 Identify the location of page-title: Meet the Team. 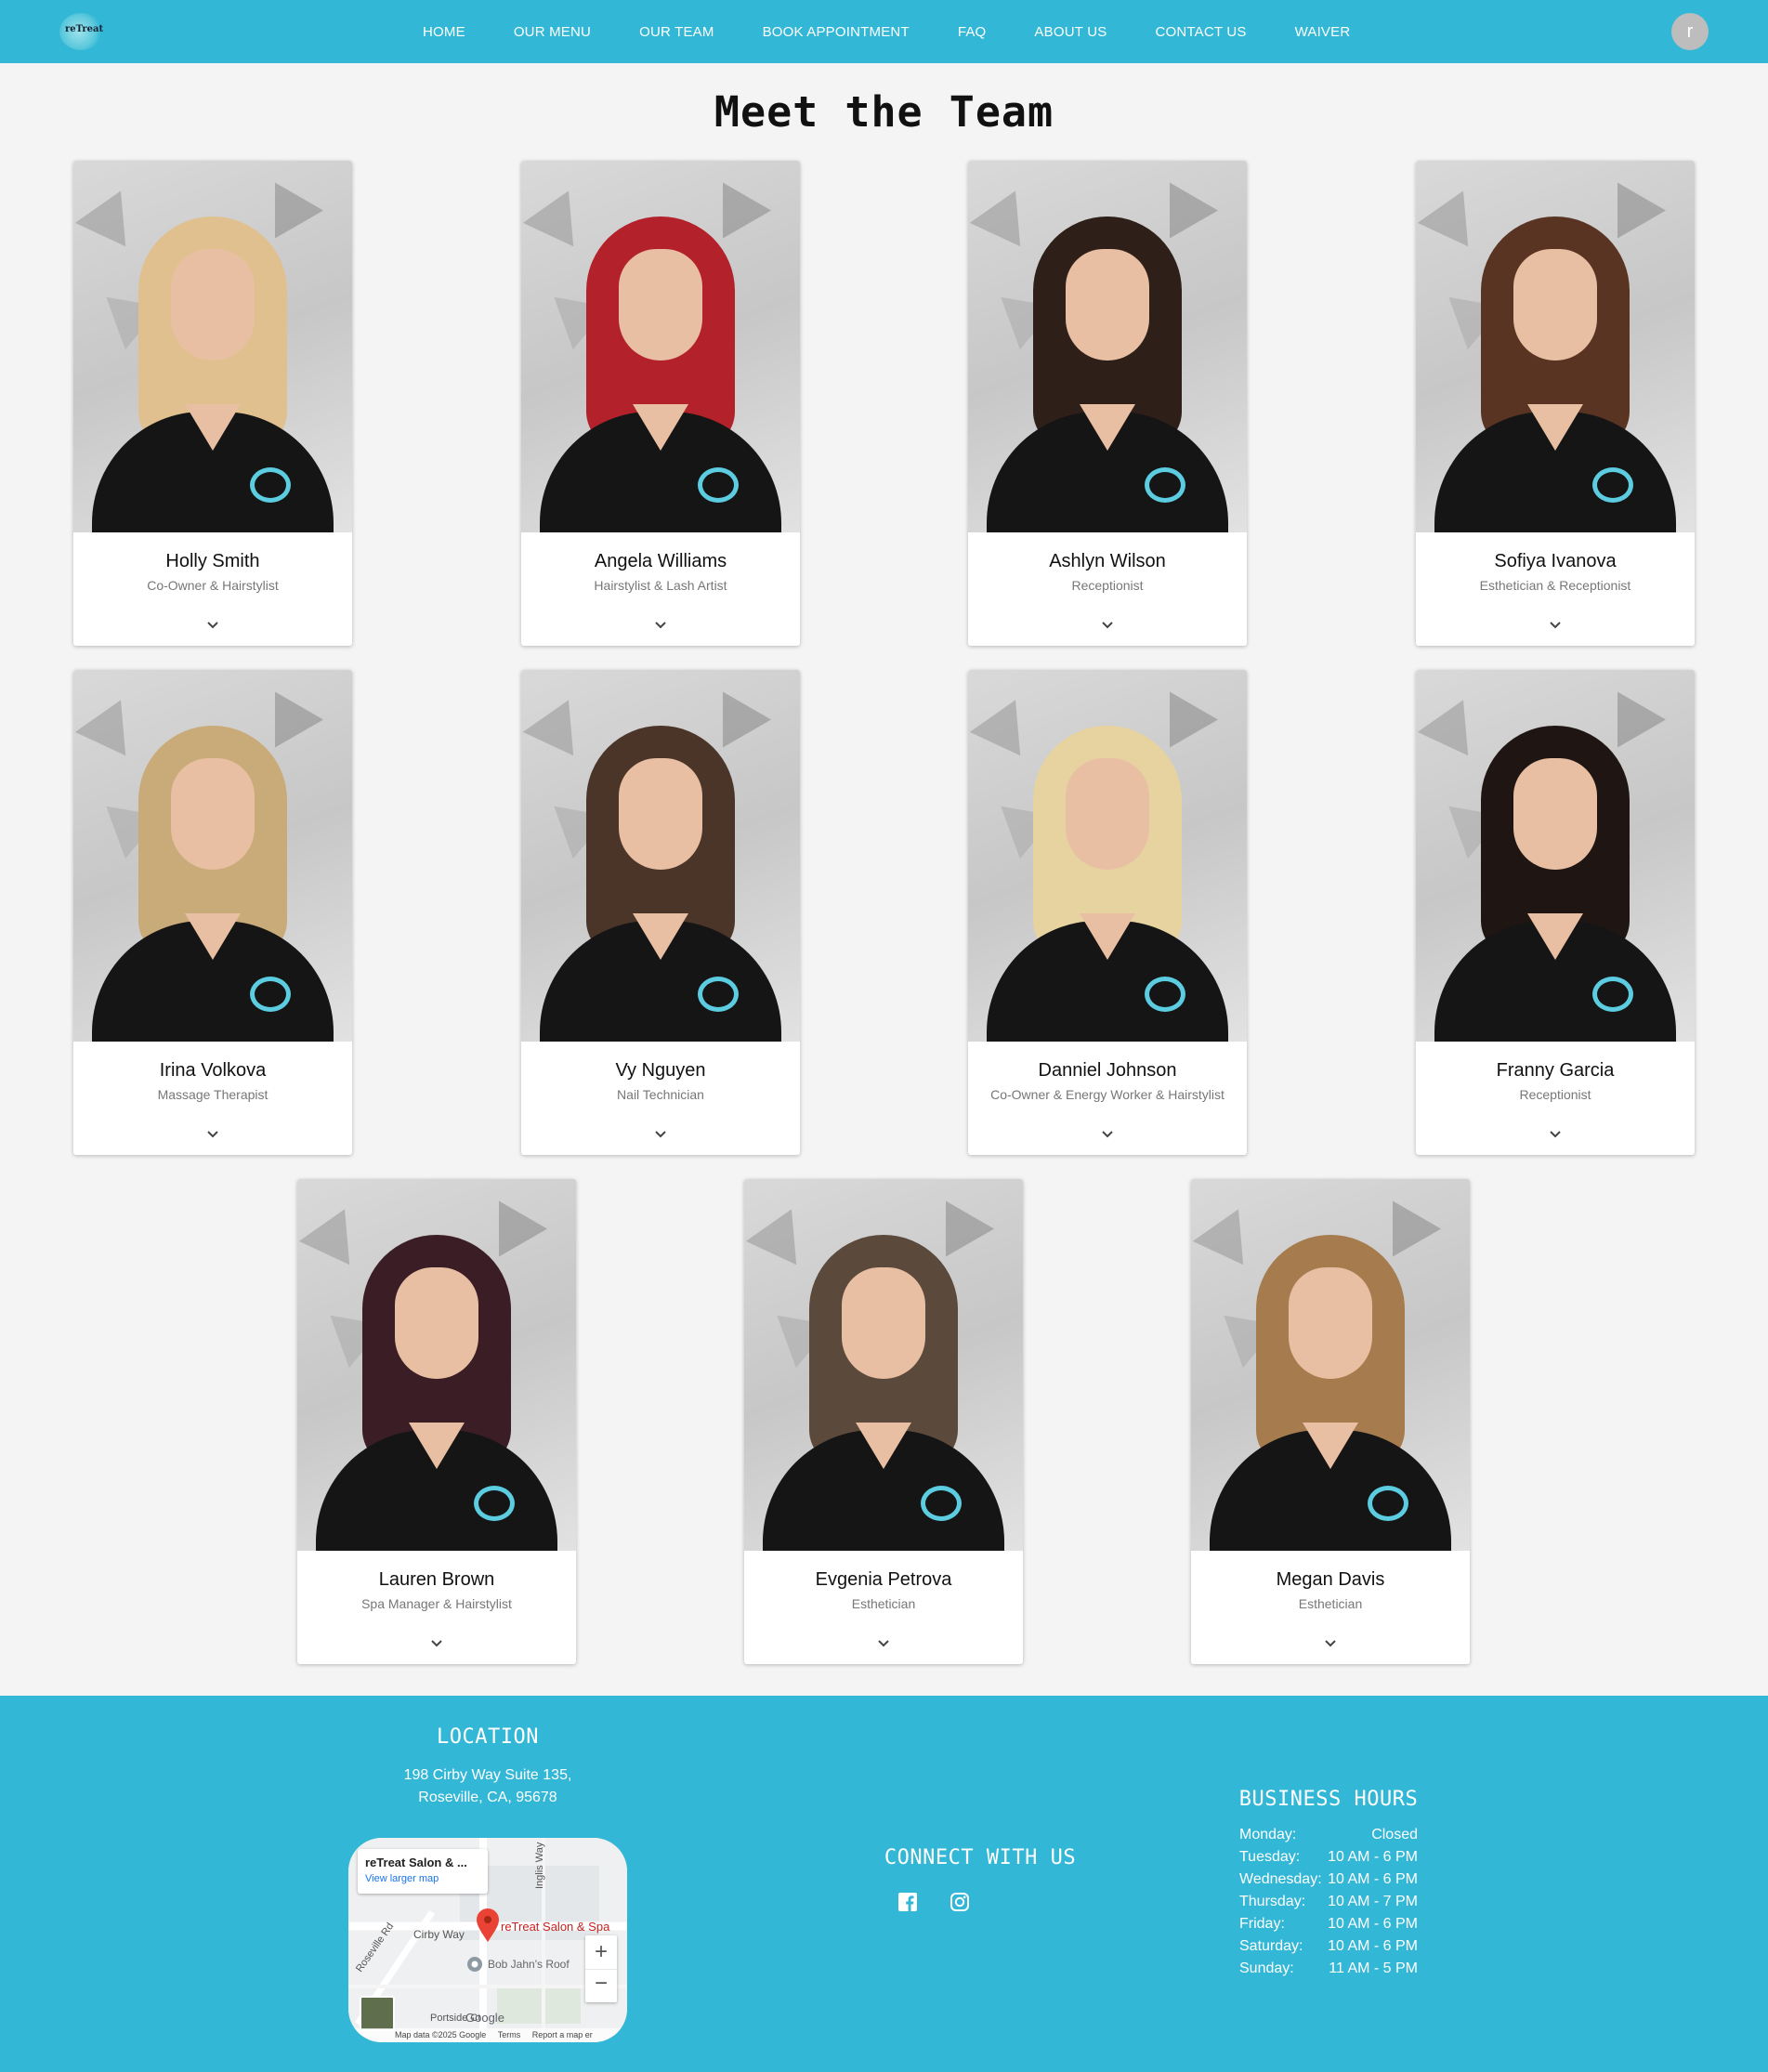
(884, 112).